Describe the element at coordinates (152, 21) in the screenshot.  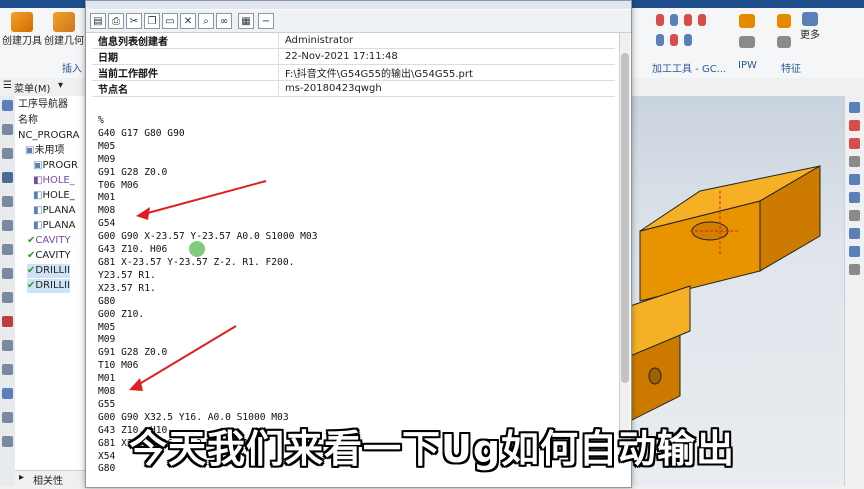
I see `copy-icon: ❐` at that location.